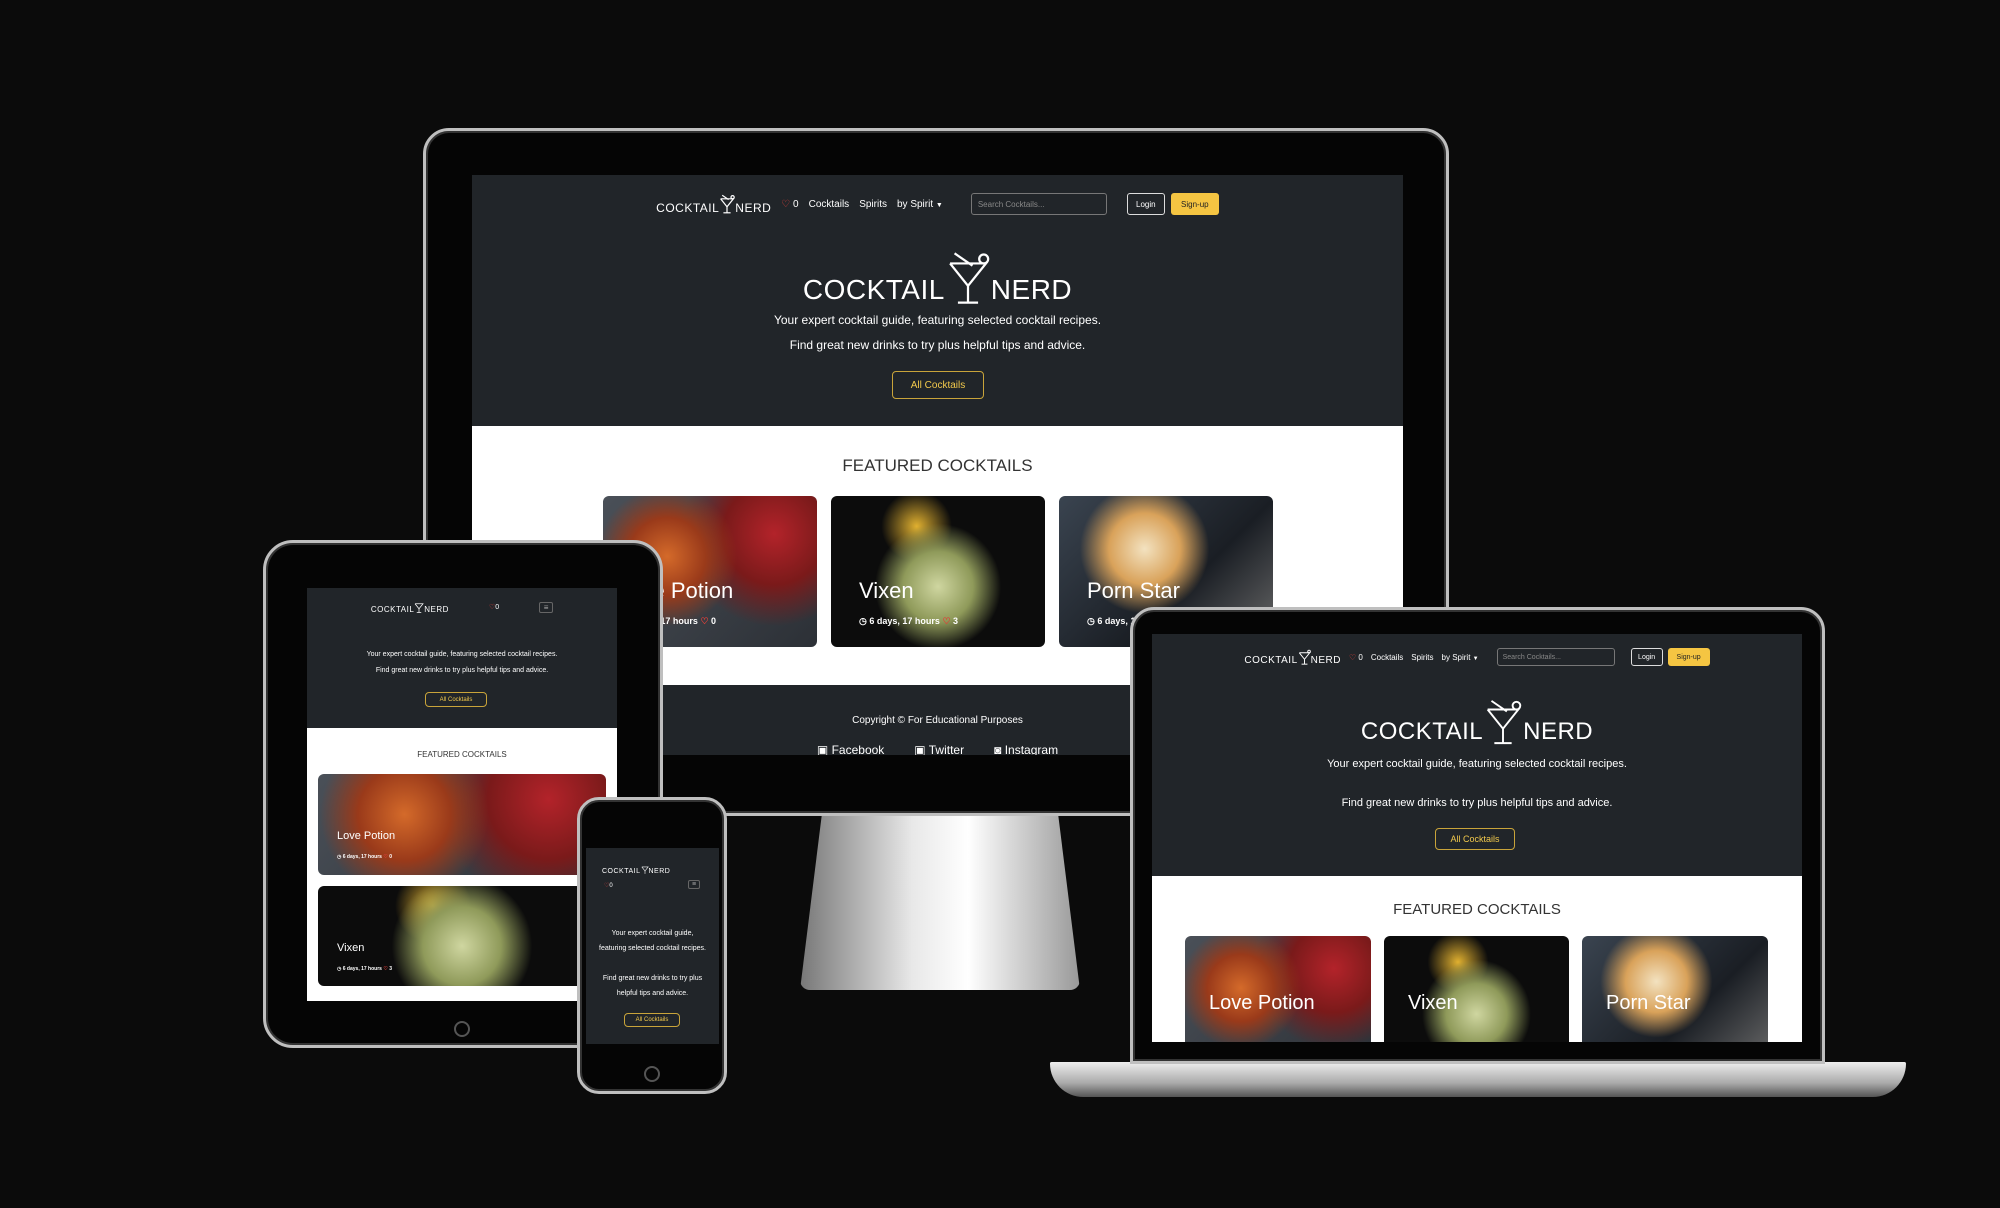 Image resolution: width=2000 pixels, height=1208 pixels. Describe the element at coordinates (462, 824) in the screenshot. I see `cocktail-card: Love Potion ◷ 6 days, 17 hours ♡ 0` at that location.